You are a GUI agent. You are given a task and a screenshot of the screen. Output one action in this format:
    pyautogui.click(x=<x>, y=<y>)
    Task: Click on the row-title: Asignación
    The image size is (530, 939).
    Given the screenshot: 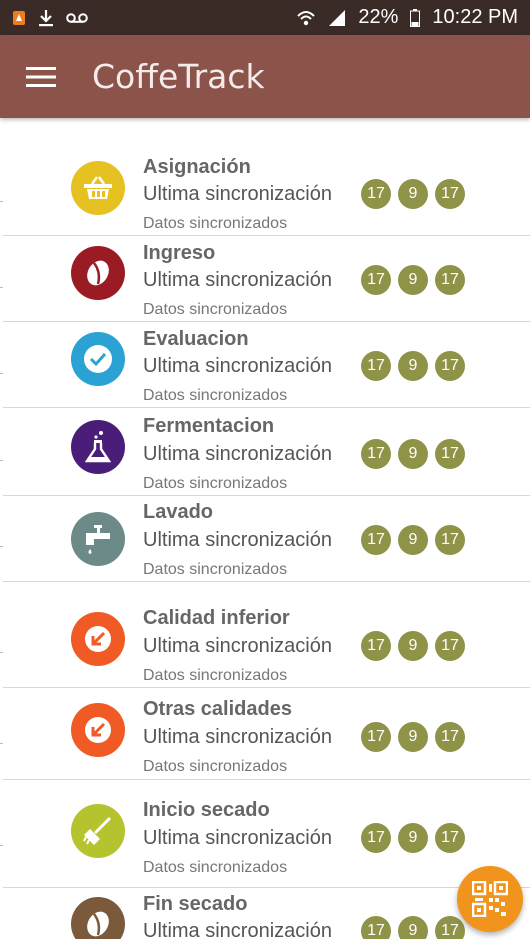 What is the action you would take?
    pyautogui.click(x=197, y=167)
    